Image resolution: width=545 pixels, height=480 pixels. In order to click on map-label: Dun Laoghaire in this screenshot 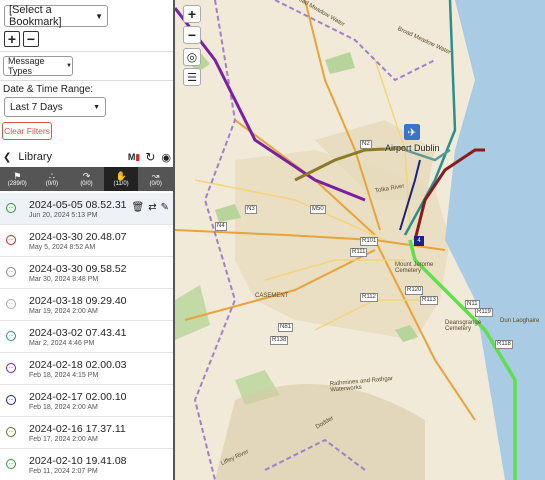, I will do `click(520, 321)`.